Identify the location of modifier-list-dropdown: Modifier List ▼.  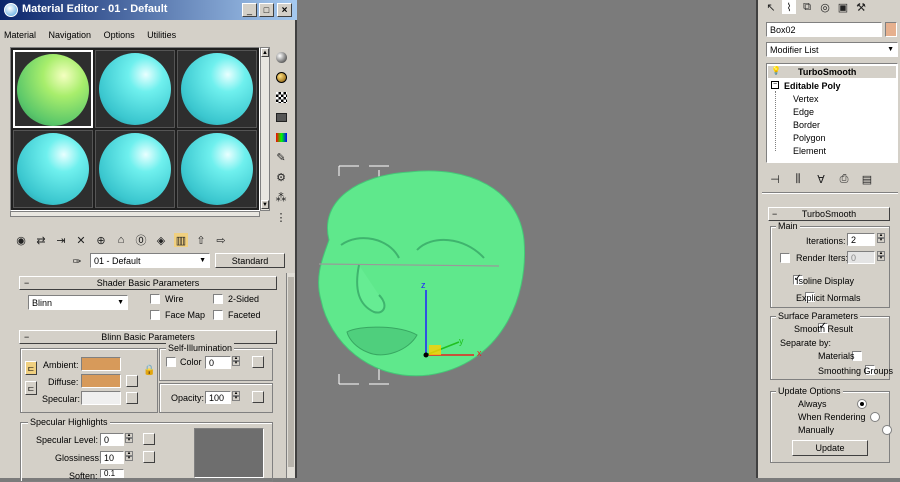
(832, 49).